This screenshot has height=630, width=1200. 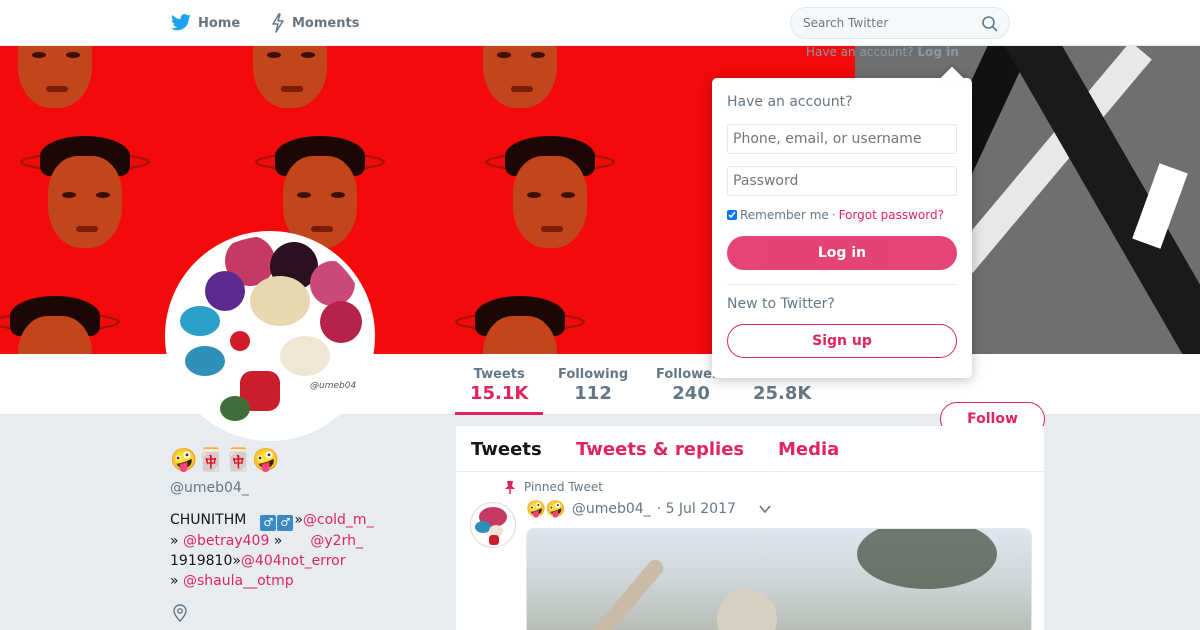 What do you see at coordinates (696, 509) in the screenshot?
I see `tweet-date: · 5 Jul 2017` at bounding box center [696, 509].